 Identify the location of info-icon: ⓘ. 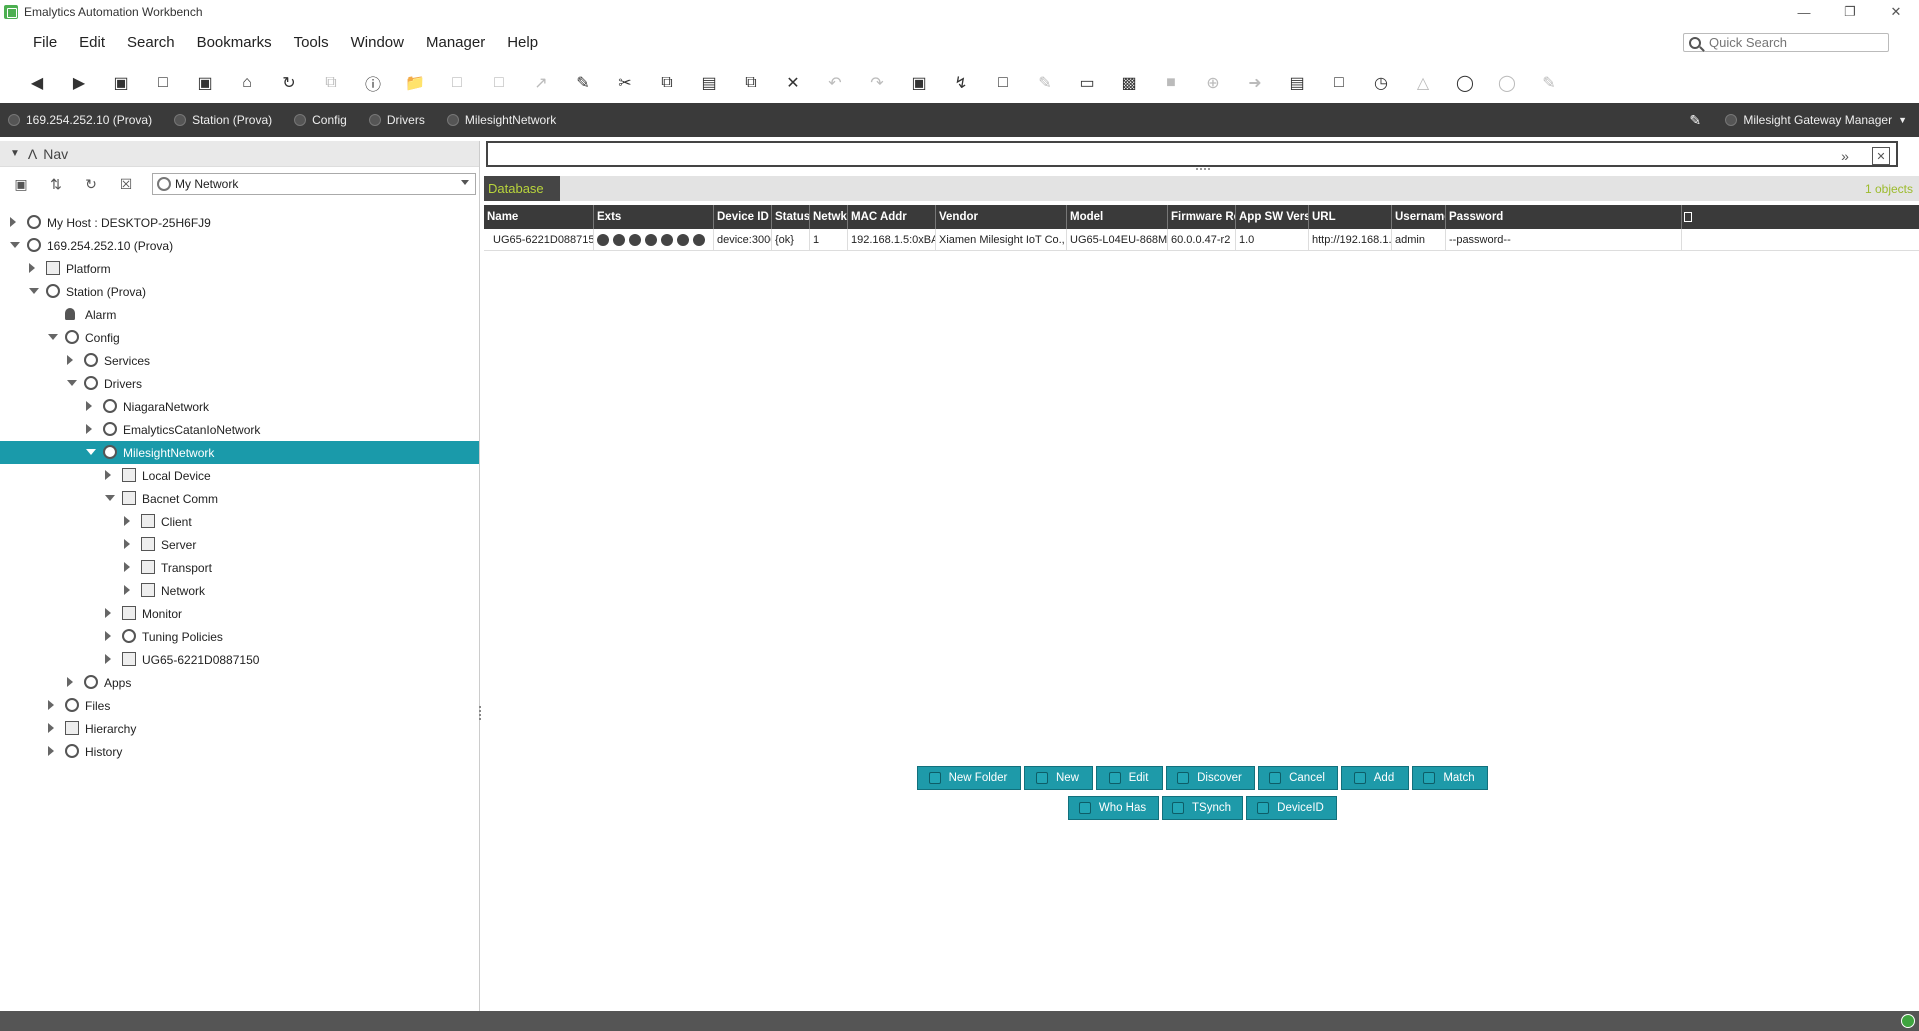
(373, 83).